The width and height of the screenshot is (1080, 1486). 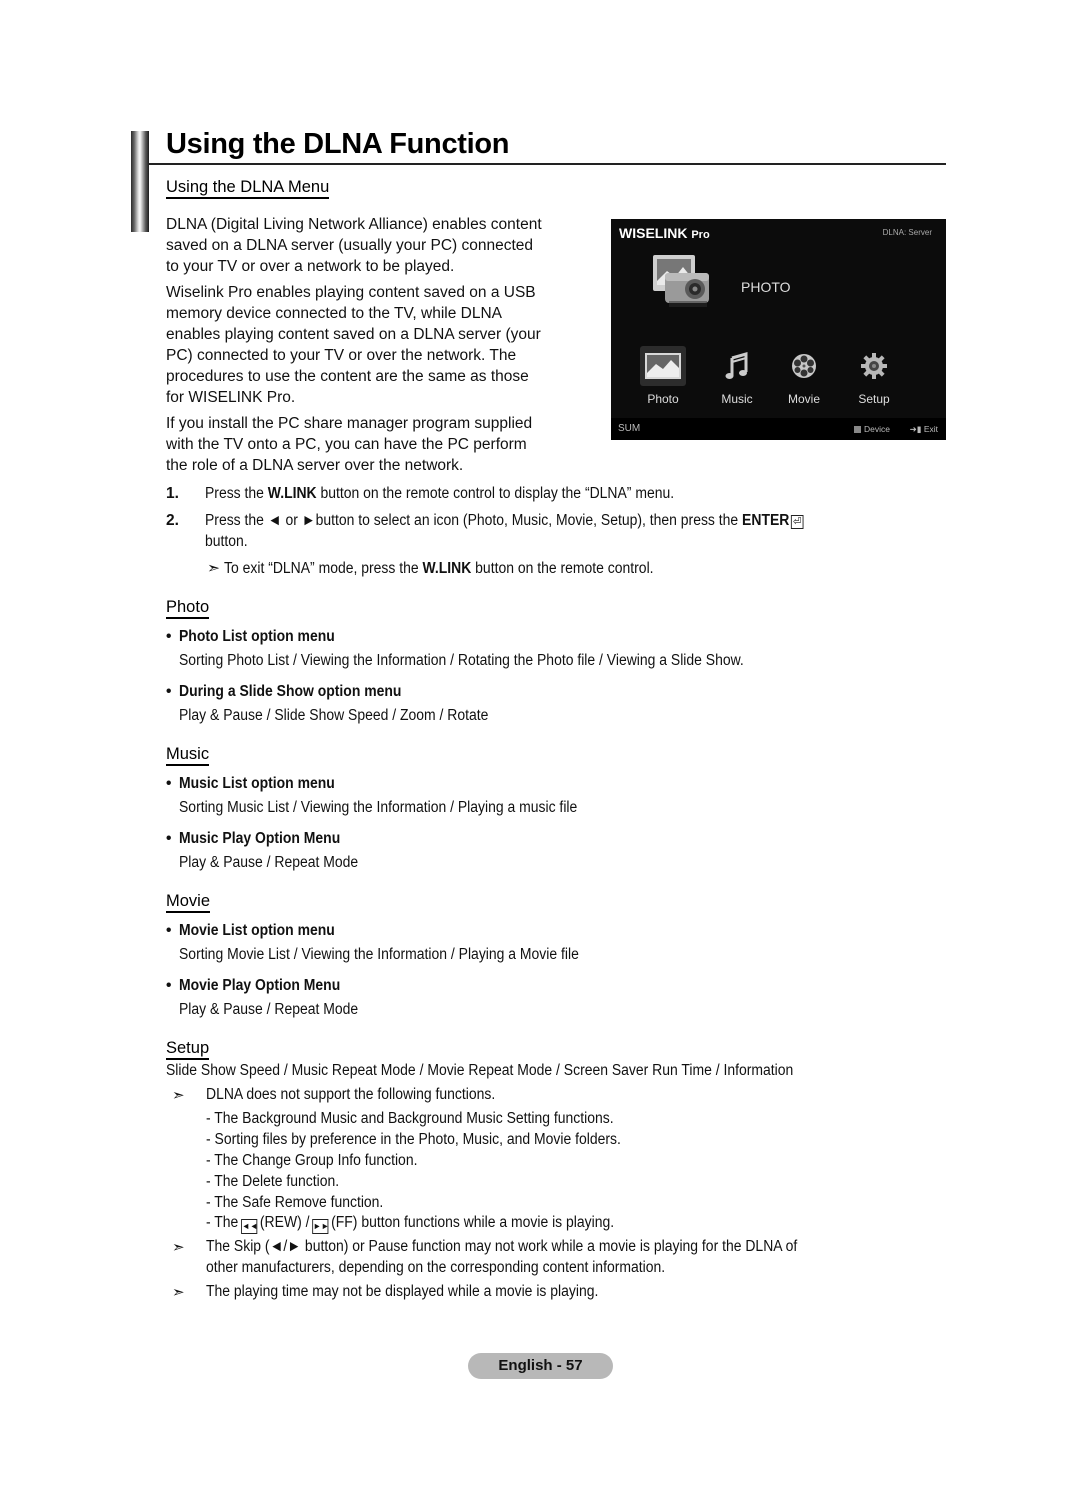 I want to click on section-heading-setup: Setup, so click(x=188, y=1049).